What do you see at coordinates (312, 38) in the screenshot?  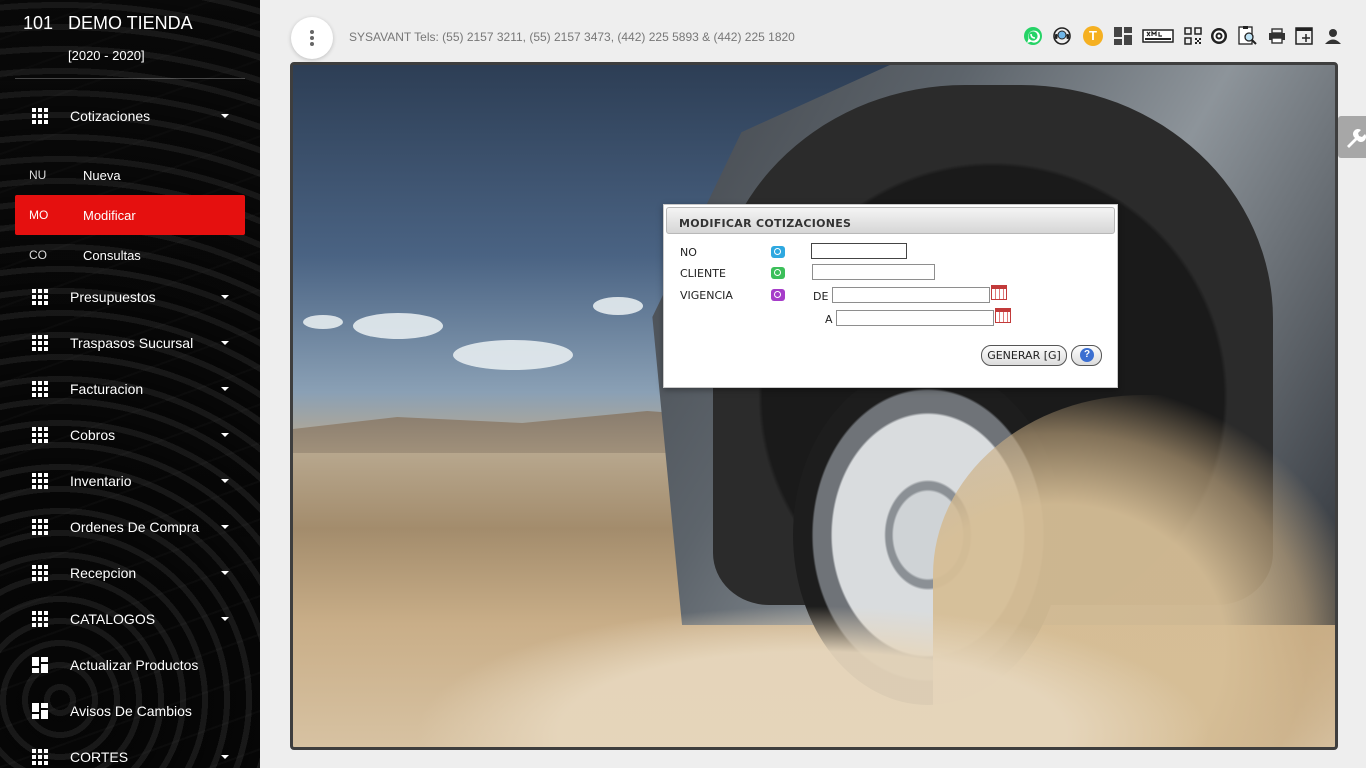 I see `more-menu-button` at bounding box center [312, 38].